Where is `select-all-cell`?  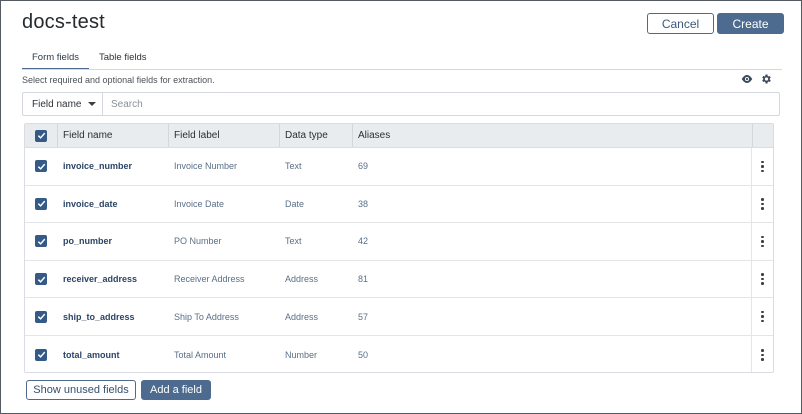 select-all-cell is located at coordinates (41, 135).